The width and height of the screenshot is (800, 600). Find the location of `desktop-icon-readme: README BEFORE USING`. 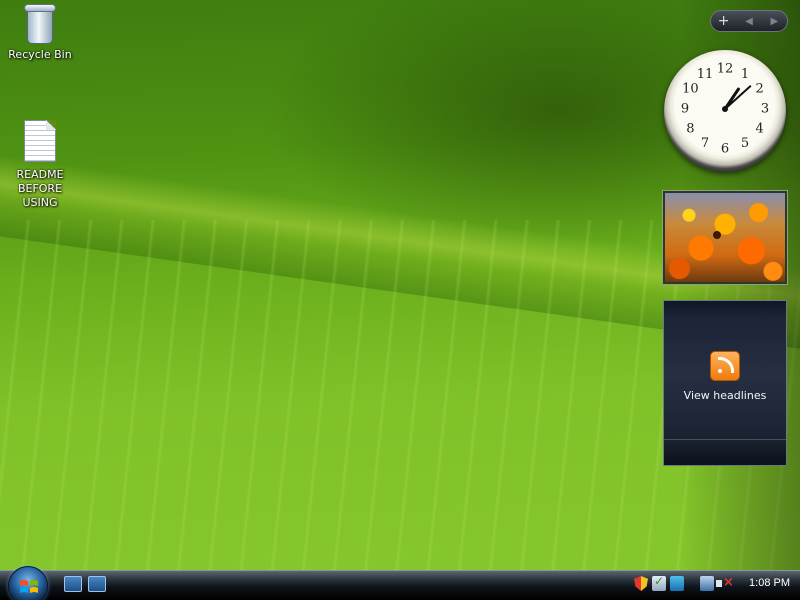

desktop-icon-readme: README BEFORE USING is located at coordinates (40, 165).